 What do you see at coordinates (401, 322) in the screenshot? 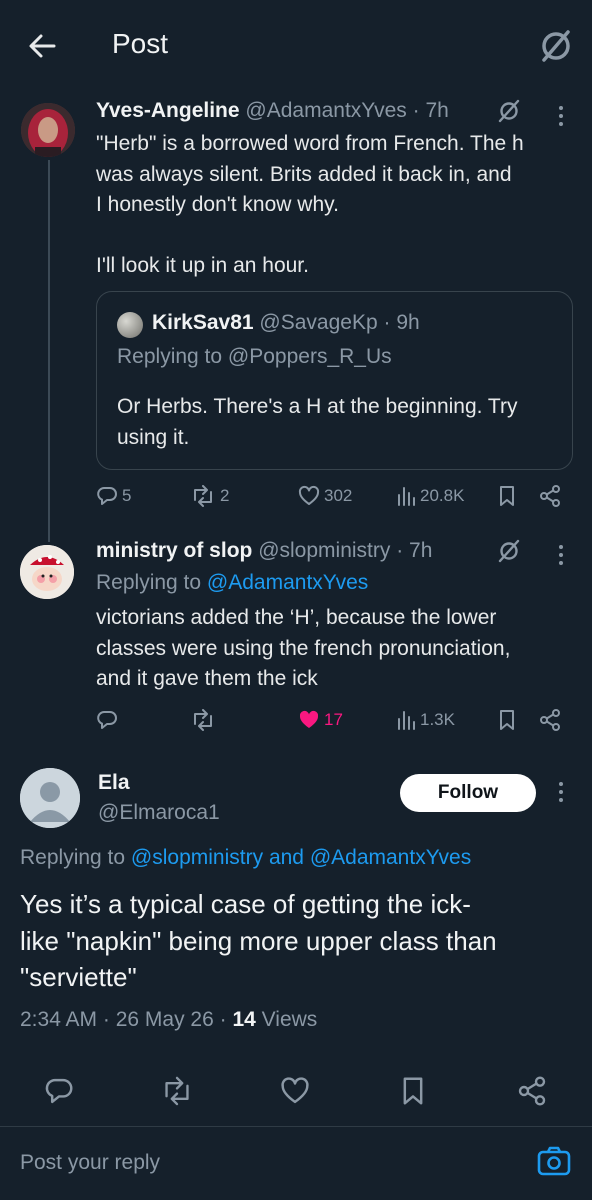
I see `quote-timestamp: · 9h` at bounding box center [401, 322].